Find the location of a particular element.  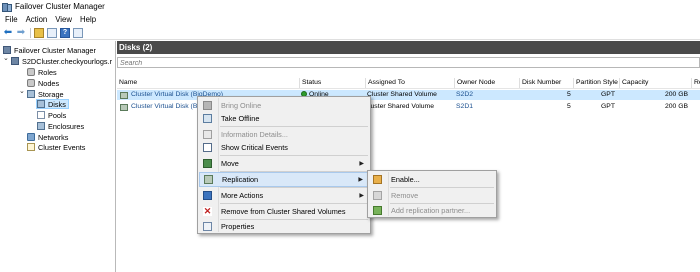

window-title: Failover Cluster Manager is located at coordinates (60, 6).